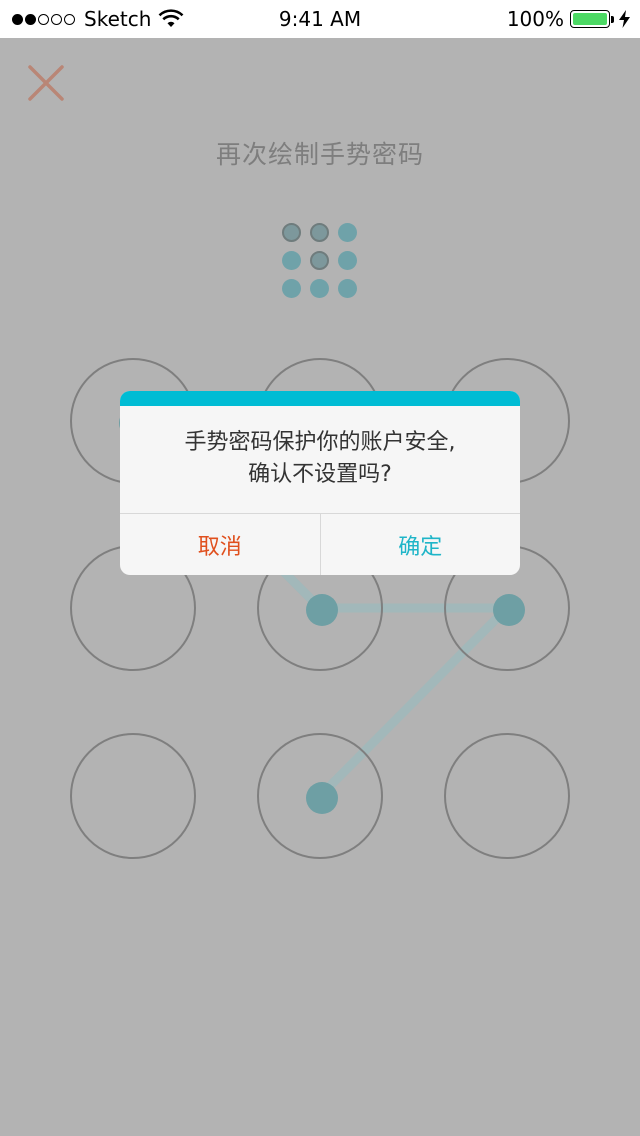 The height and width of the screenshot is (1136, 640). Describe the element at coordinates (220, 544) in the screenshot. I see `cancel-button: 取消` at that location.